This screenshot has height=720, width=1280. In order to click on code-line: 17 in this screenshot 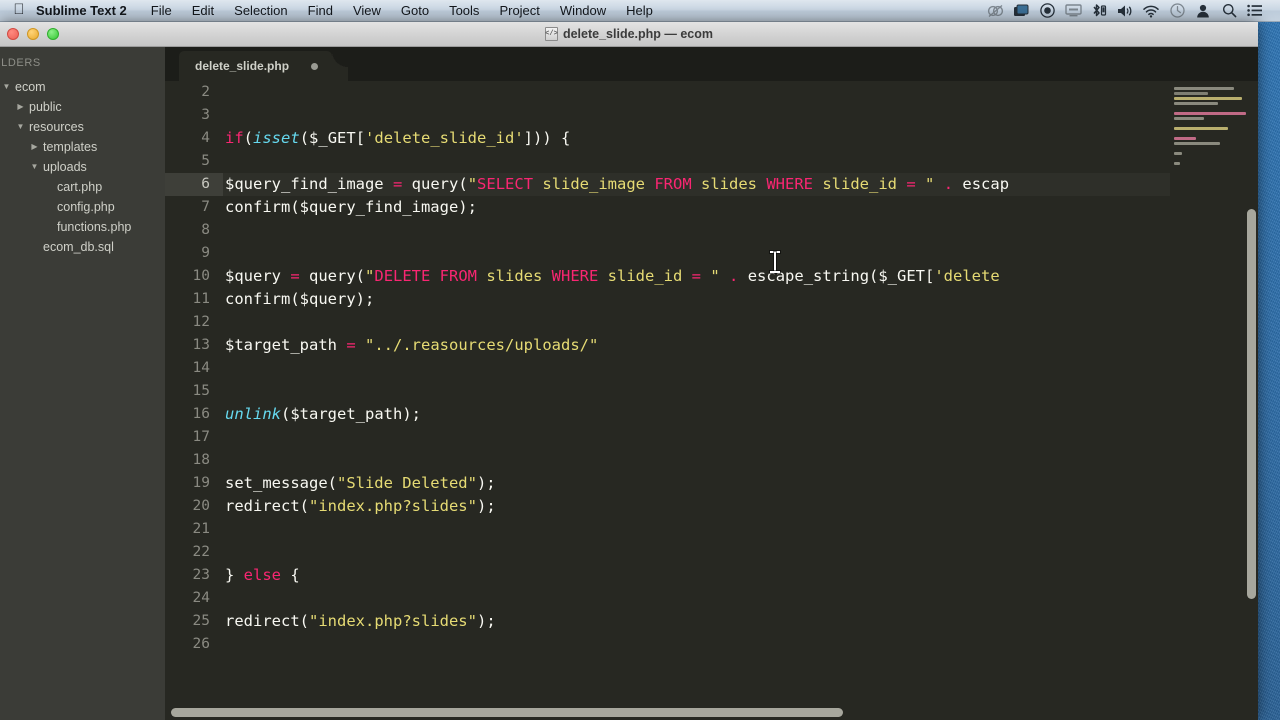, I will do `click(711, 437)`.